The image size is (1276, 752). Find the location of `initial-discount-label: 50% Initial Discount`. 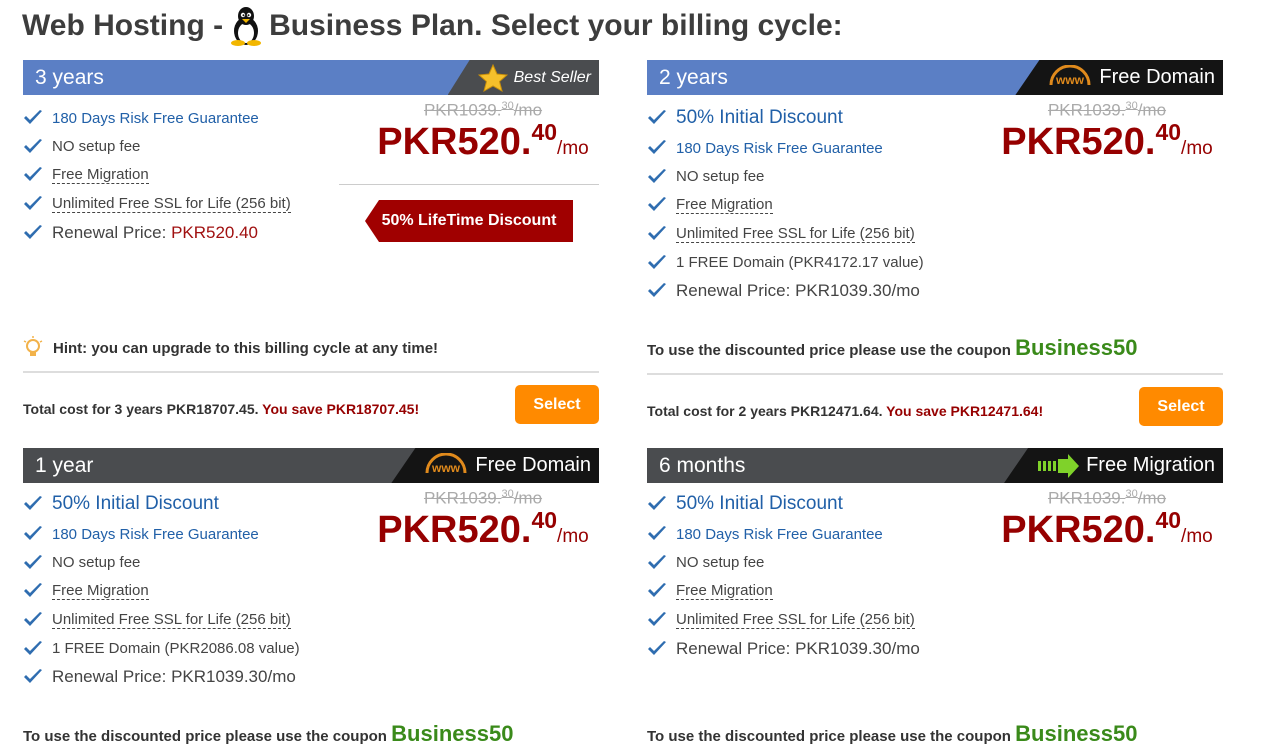

initial-discount-label: 50% Initial Discount is located at coordinates (759, 503).